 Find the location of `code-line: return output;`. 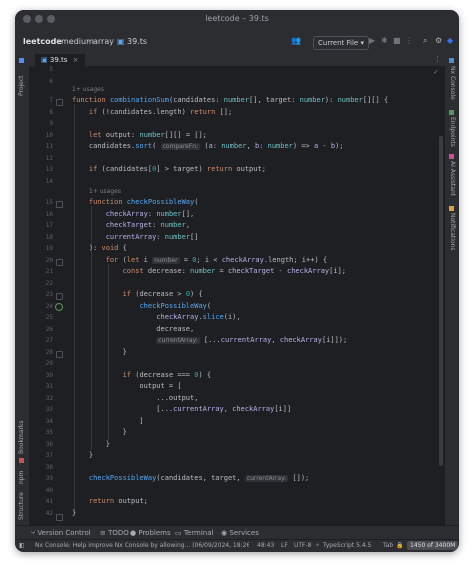

code-line: return output; is located at coordinates (118, 501).